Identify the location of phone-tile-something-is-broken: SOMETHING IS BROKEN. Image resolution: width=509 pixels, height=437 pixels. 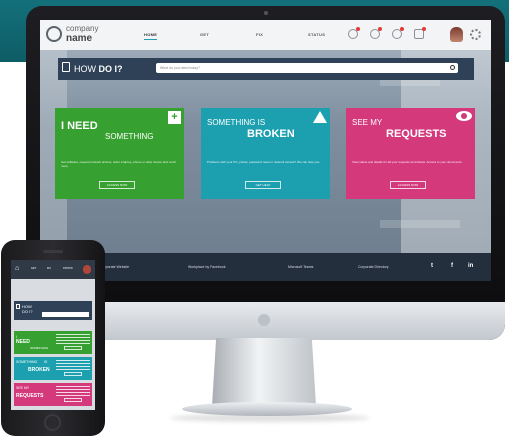
(53, 368).